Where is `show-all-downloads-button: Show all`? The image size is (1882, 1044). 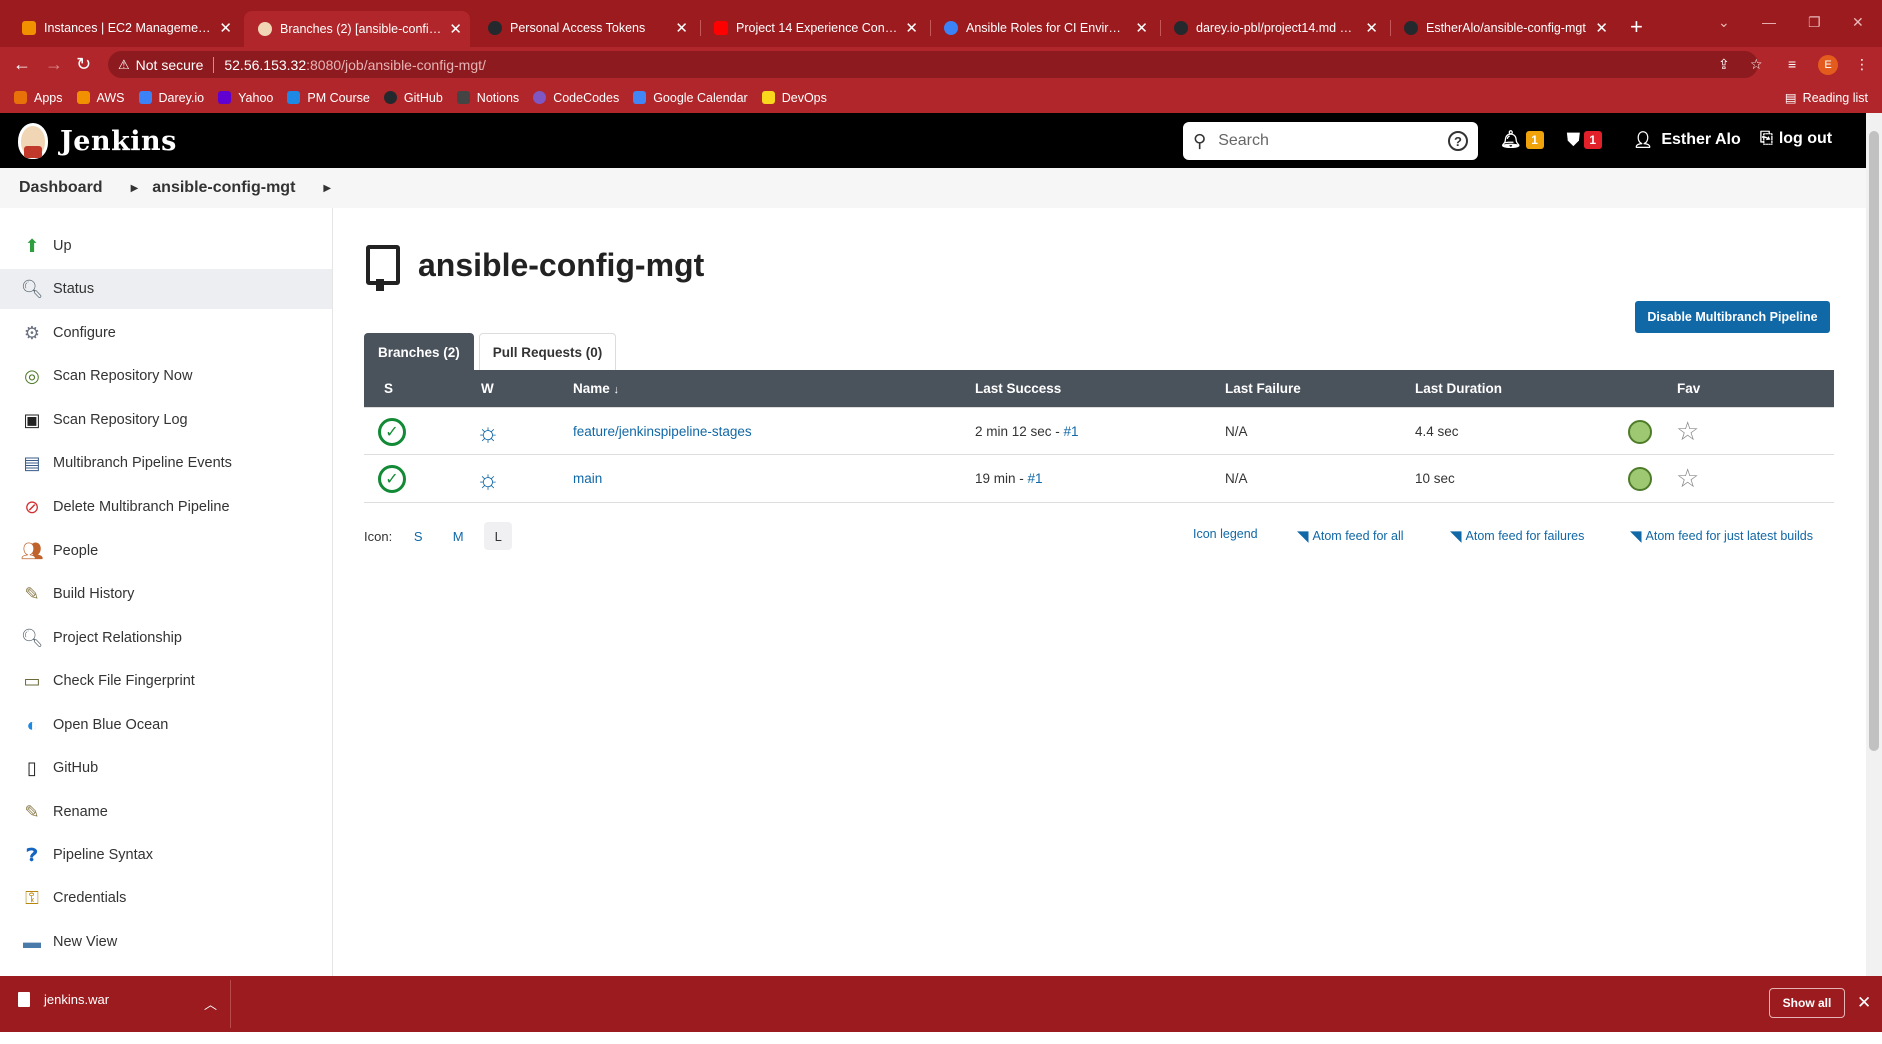 show-all-downloads-button: Show all is located at coordinates (1807, 1003).